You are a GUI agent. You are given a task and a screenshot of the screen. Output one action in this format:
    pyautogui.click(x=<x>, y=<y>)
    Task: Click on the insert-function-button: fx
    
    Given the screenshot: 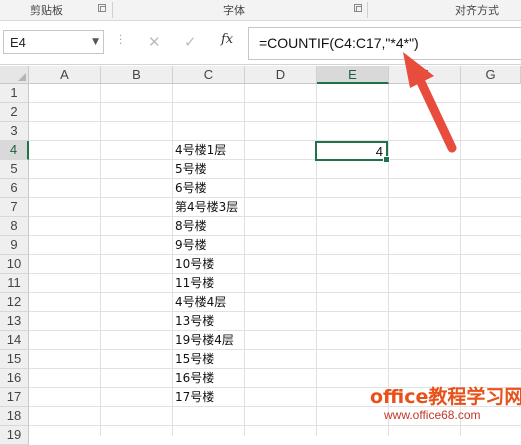 What is the action you would take?
    pyautogui.click(x=227, y=39)
    